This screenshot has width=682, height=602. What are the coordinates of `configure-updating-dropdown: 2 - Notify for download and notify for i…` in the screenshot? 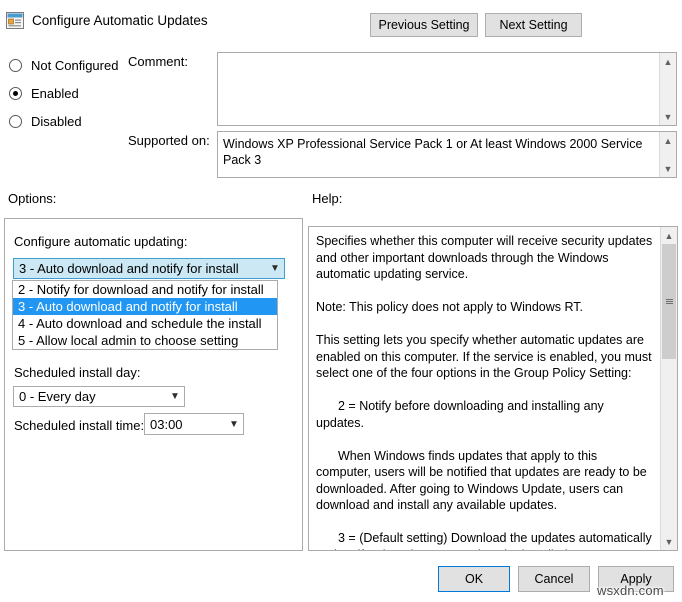 It's located at (145, 315).